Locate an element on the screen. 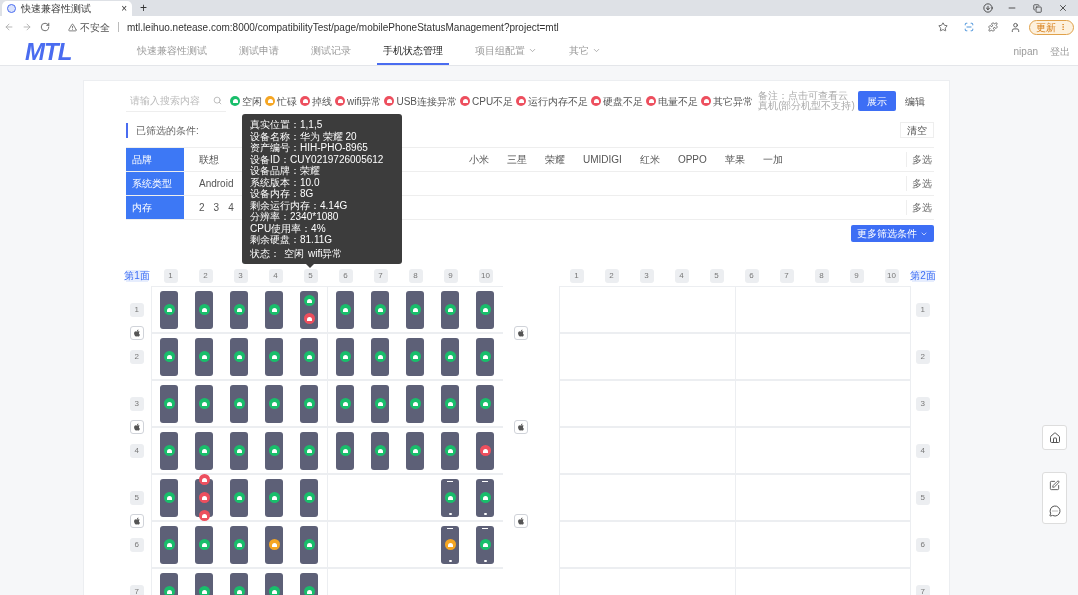  search-field: 请输入搜索内容 is located at coordinates (171, 100).